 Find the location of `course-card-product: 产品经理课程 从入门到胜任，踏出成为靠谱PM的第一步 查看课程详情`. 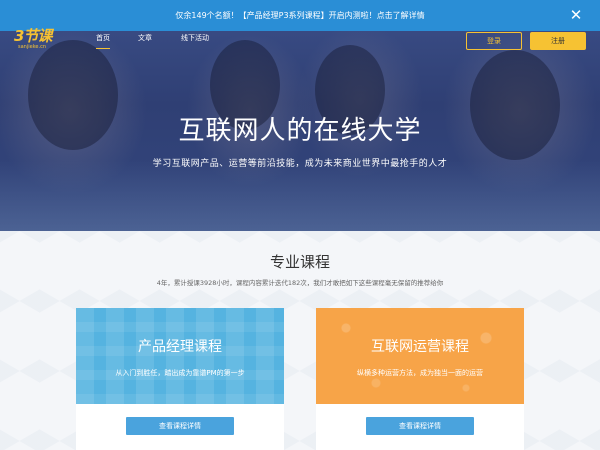

course-card-product: 产品经理课程 从入门到胜任，踏出成为靠谱PM的第一步 查看课程详情 is located at coordinates (180, 379).